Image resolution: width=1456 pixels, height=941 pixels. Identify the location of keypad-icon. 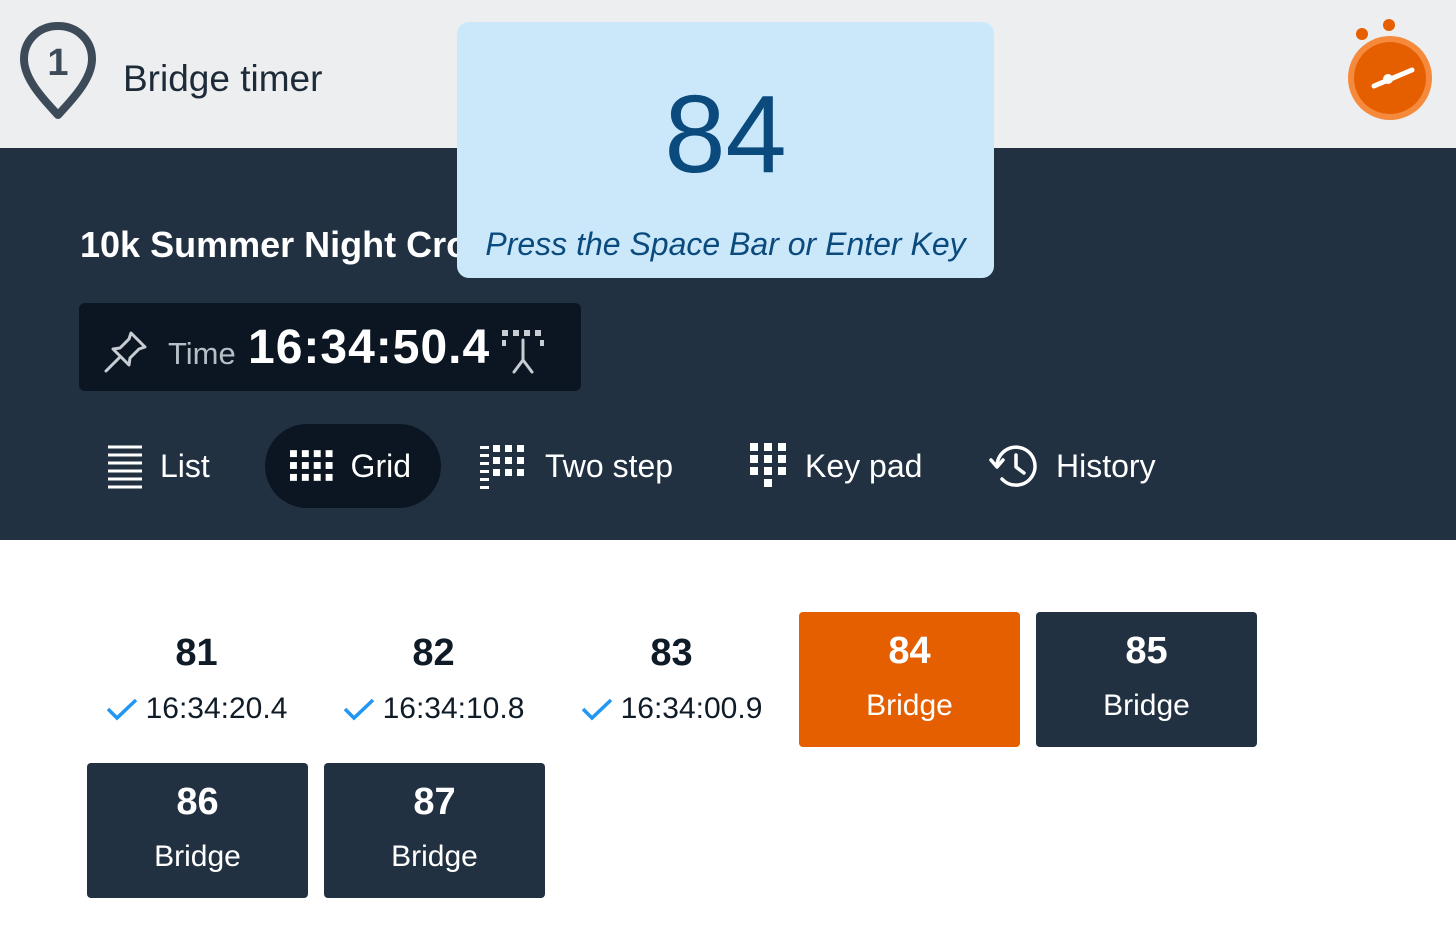
(768, 465).